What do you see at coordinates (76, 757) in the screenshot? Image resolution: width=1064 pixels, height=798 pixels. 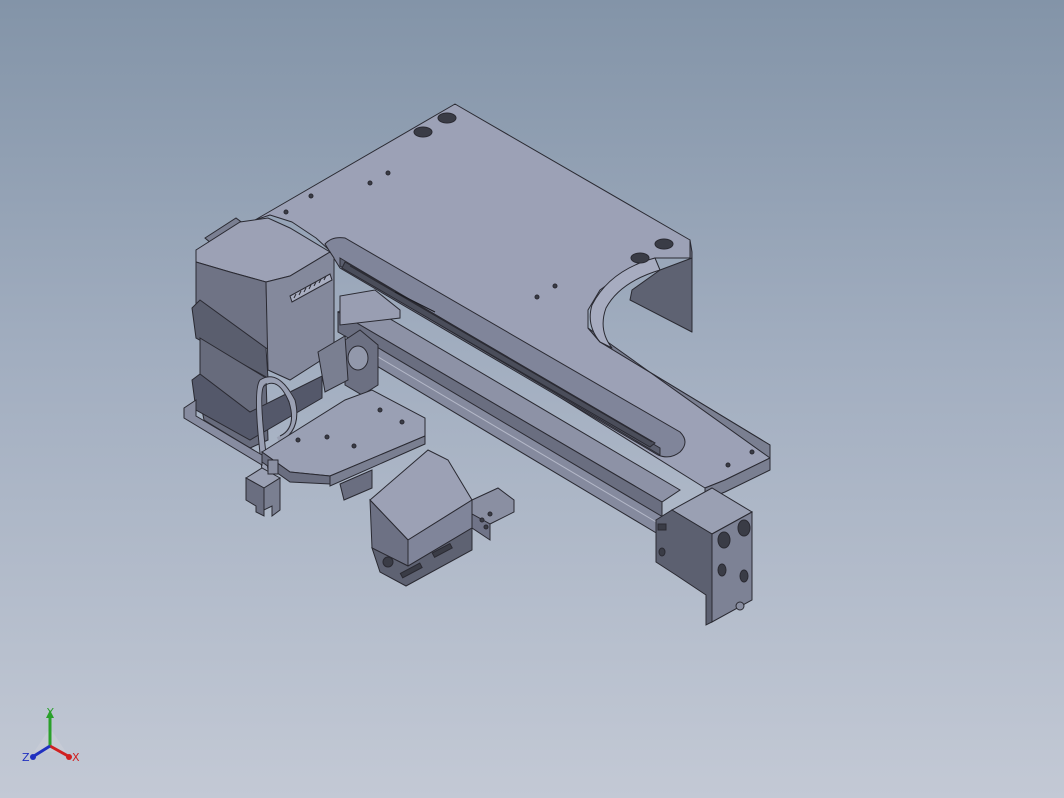 I see `triad-x-label: X` at bounding box center [76, 757].